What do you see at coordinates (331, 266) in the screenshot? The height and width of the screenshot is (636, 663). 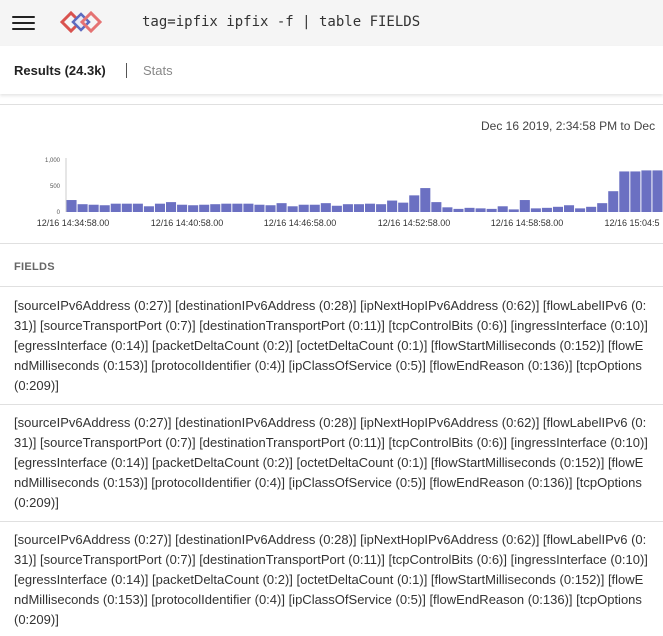 I see `fields-column-header: FIELDS` at bounding box center [331, 266].